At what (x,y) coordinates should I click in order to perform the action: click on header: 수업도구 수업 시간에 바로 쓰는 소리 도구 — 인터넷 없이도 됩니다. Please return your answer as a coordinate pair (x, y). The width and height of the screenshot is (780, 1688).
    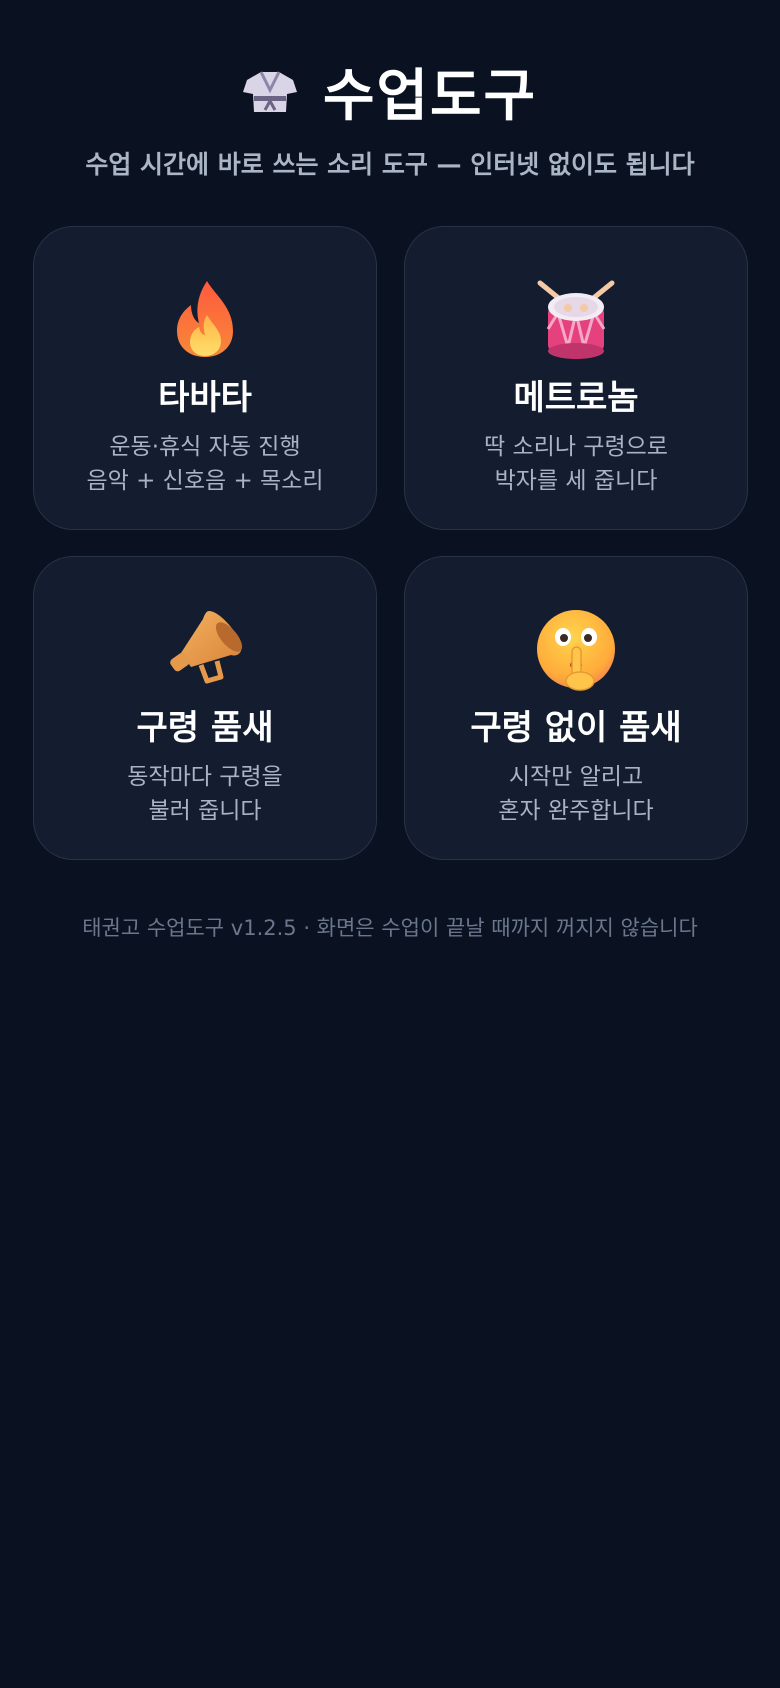
    Looking at the image, I should click on (390, 118).